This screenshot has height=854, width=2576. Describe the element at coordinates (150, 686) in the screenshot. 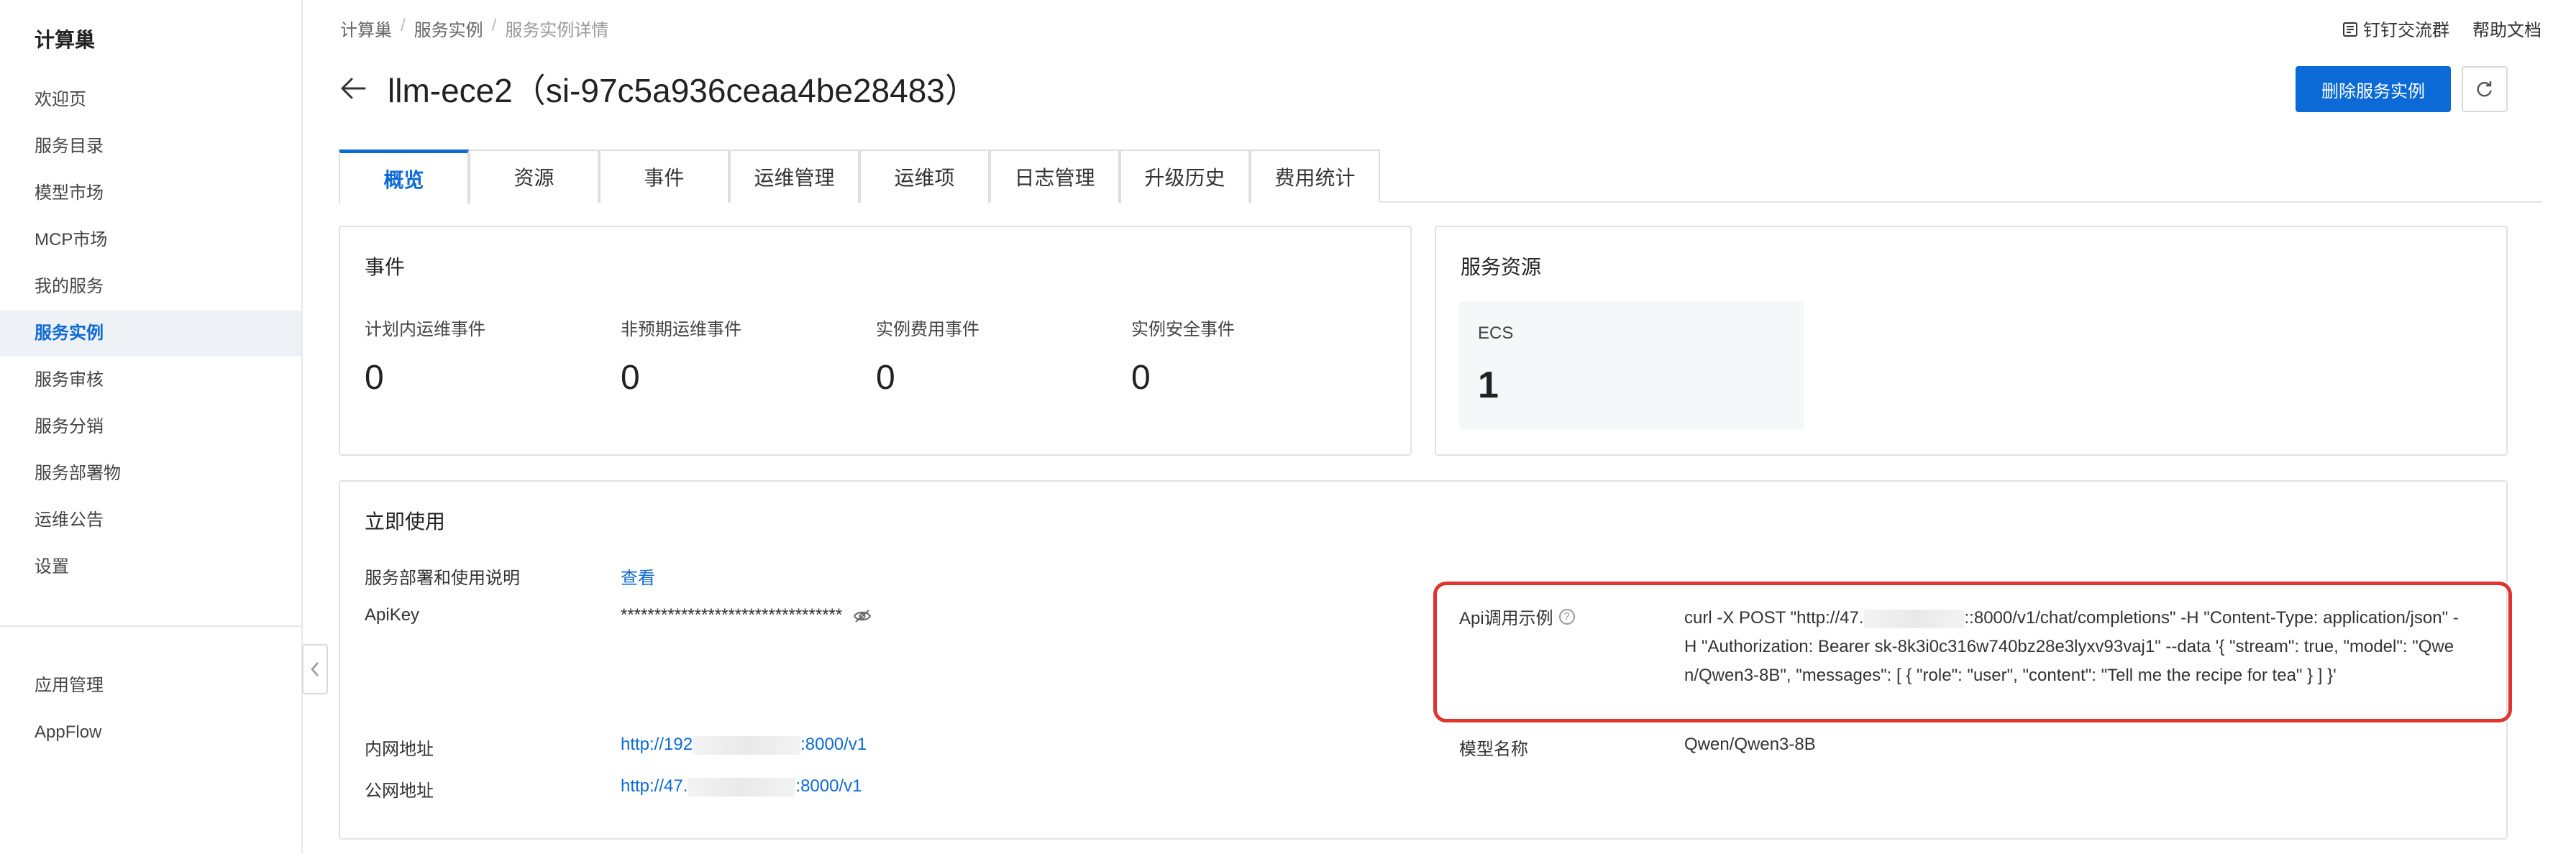

I see `sidebar-item-app-management: 应用管理` at that location.